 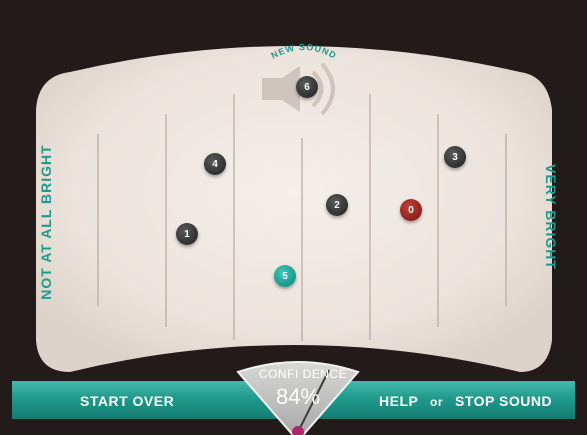 What do you see at coordinates (436, 402) in the screenshot?
I see `or-text: or` at bounding box center [436, 402].